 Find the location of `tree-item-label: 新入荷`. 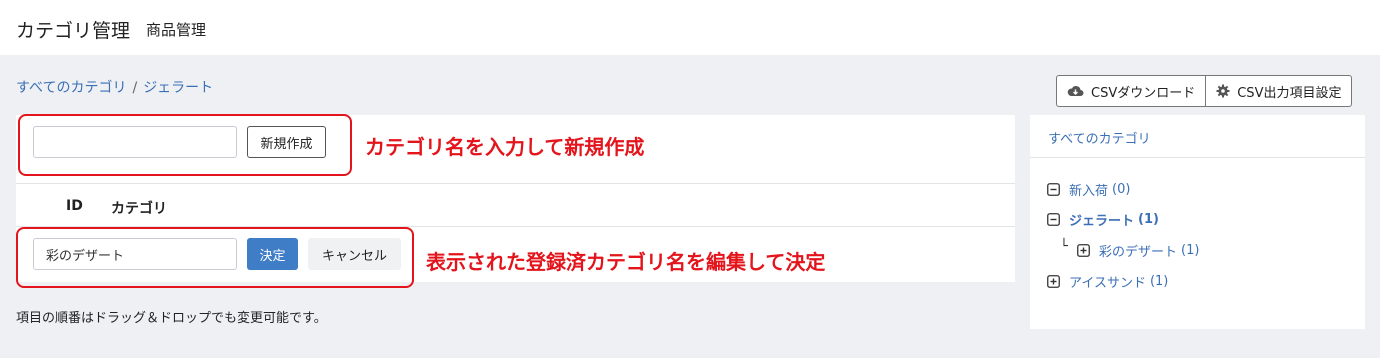

tree-item-label: 新入荷 is located at coordinates (1089, 191).